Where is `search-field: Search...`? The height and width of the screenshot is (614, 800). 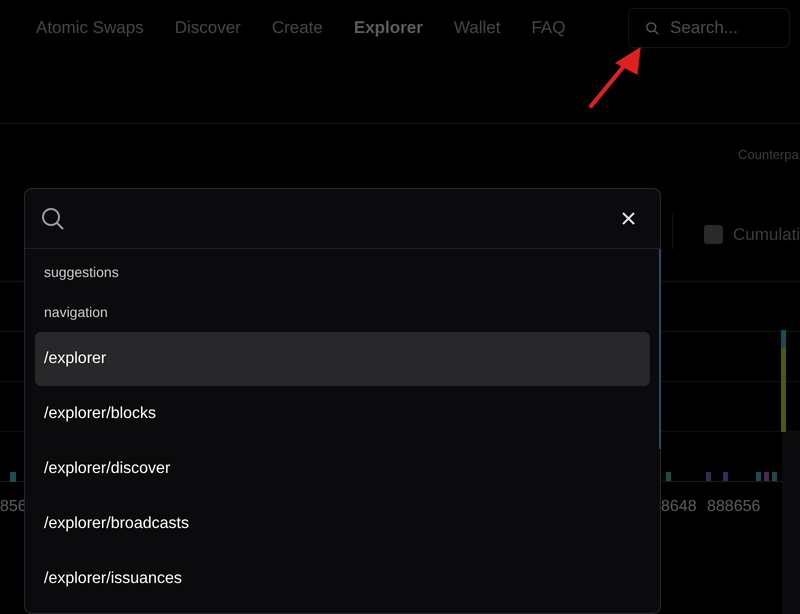
search-field: Search... is located at coordinates (709, 28).